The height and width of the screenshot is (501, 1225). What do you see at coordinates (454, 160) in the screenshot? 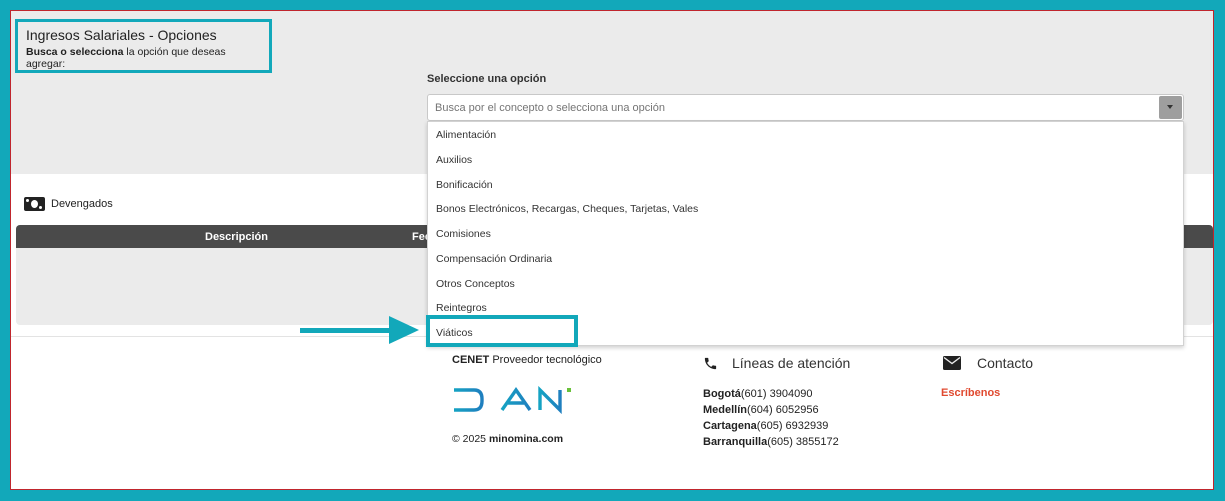
I see `option-auxilios: Auxilios` at bounding box center [454, 160].